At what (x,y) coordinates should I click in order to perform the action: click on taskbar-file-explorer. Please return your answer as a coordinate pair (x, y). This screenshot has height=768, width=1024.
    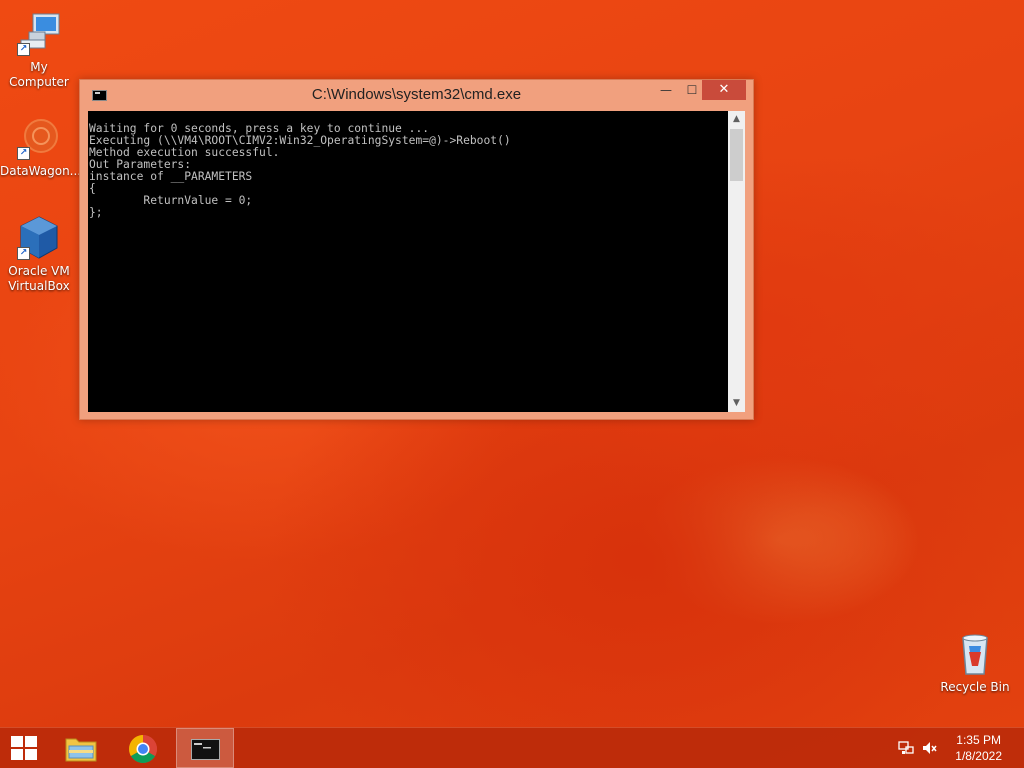
    Looking at the image, I should click on (81, 748).